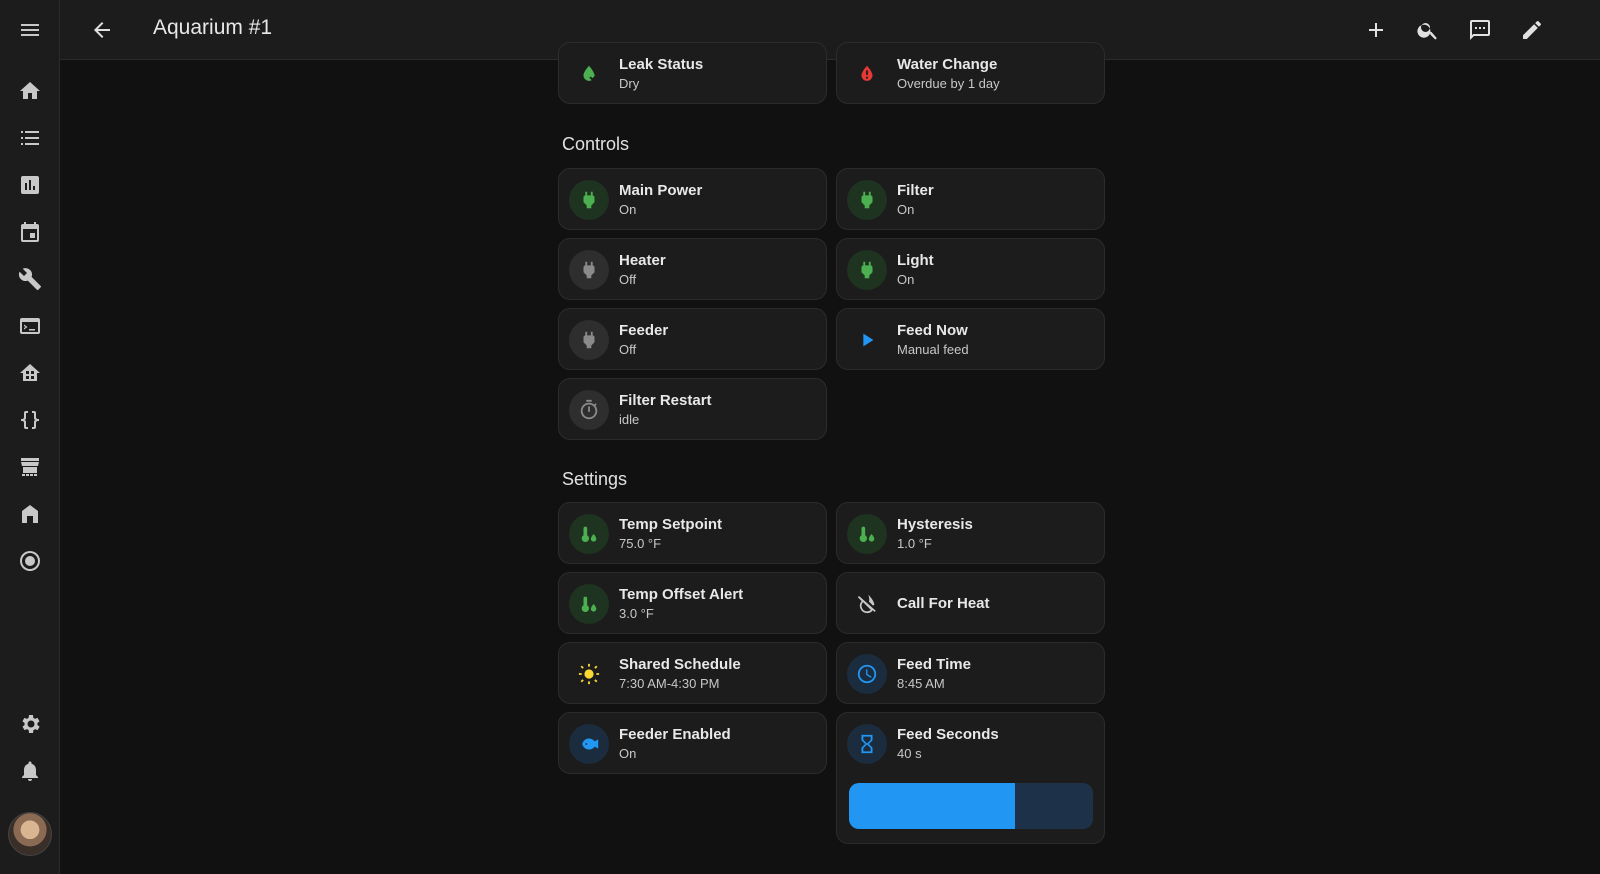 The height and width of the screenshot is (874, 1600). What do you see at coordinates (671, 524) in the screenshot?
I see `tile-name: Temp Setpoint` at bounding box center [671, 524].